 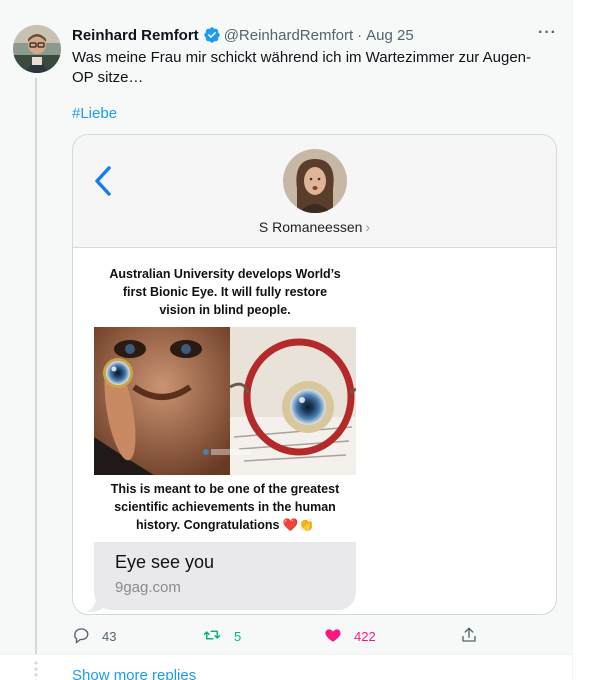 I want to click on share-icon, so click(x=469, y=636).